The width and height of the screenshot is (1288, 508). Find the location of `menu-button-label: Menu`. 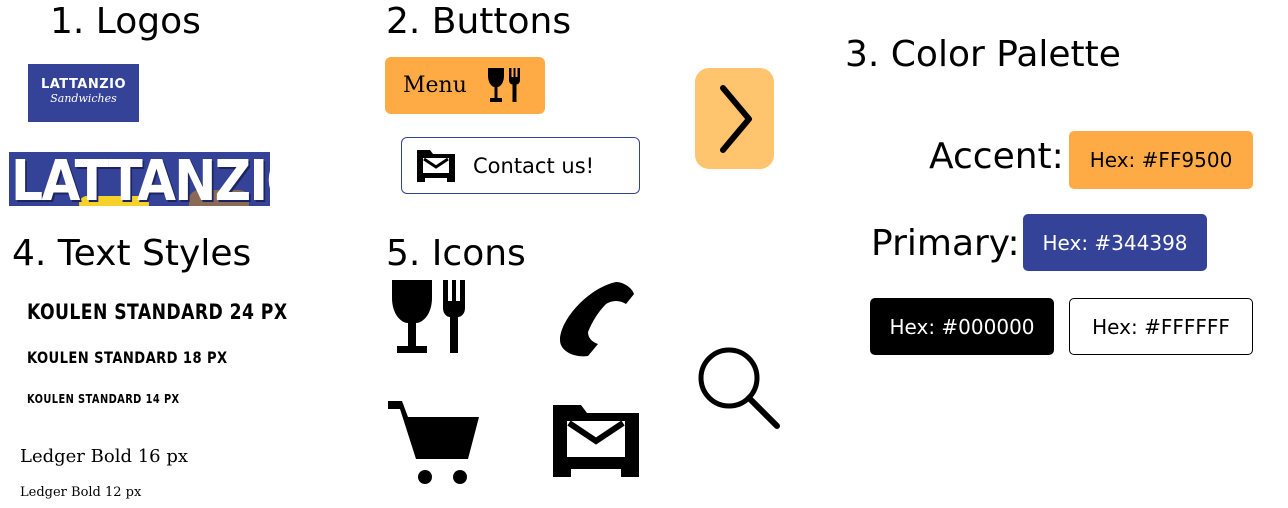

menu-button-label: Menu is located at coordinates (435, 85).